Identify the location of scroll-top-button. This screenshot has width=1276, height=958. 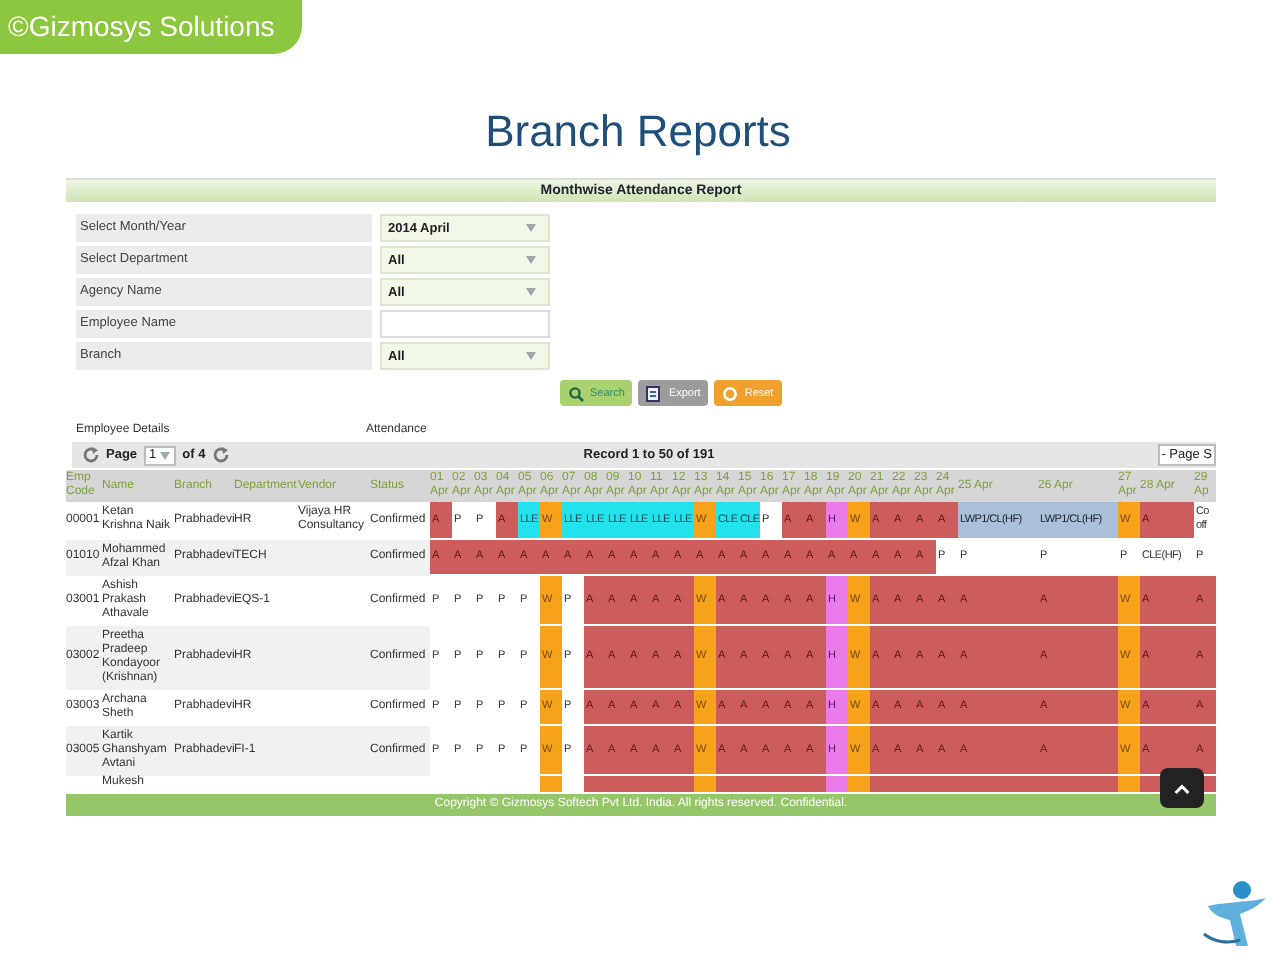
(1182, 788).